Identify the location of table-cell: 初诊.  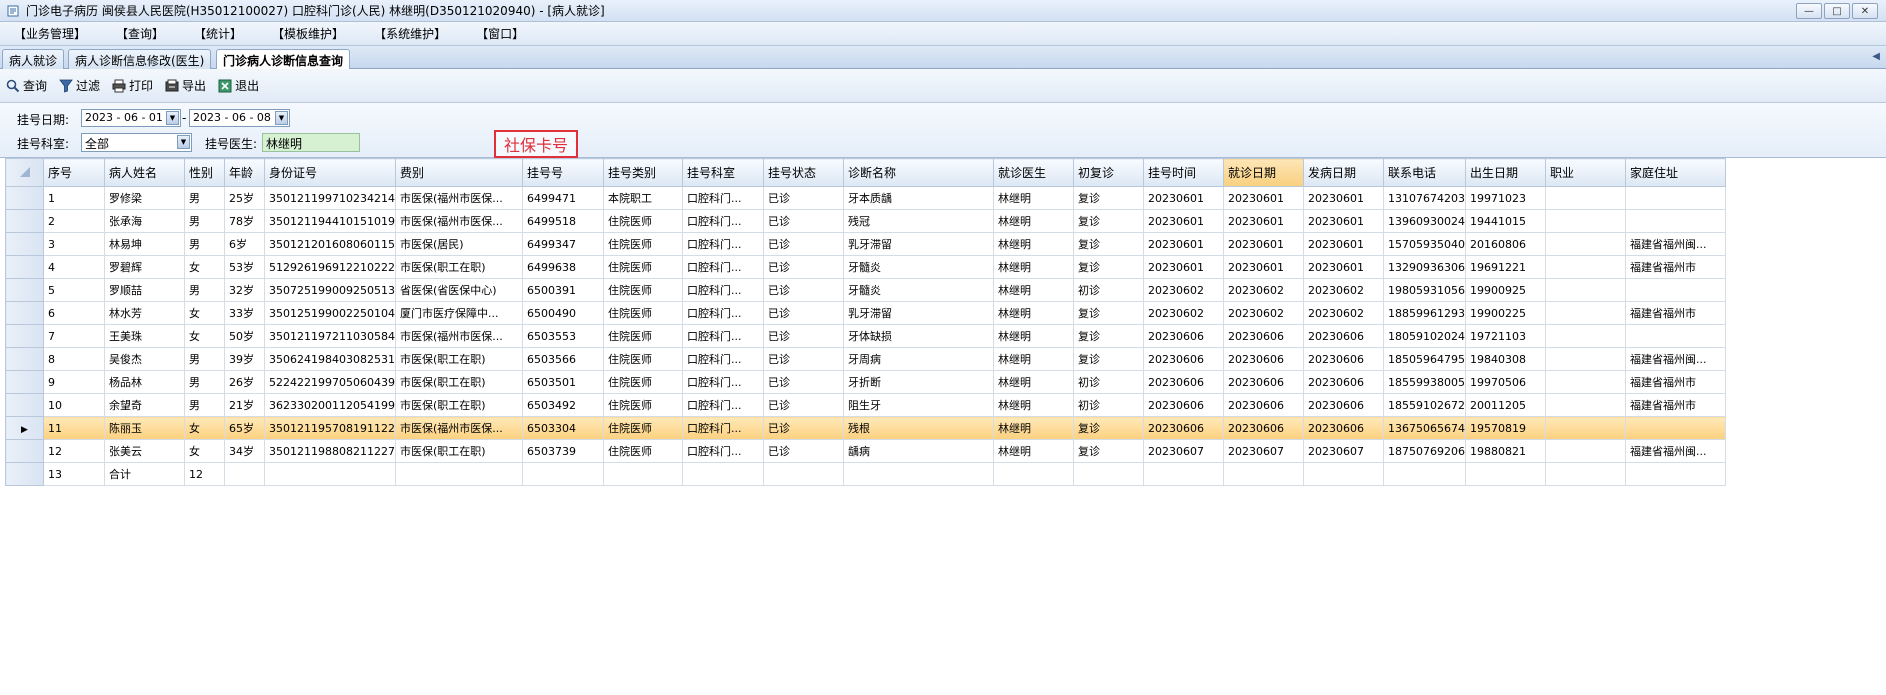
(1108, 382).